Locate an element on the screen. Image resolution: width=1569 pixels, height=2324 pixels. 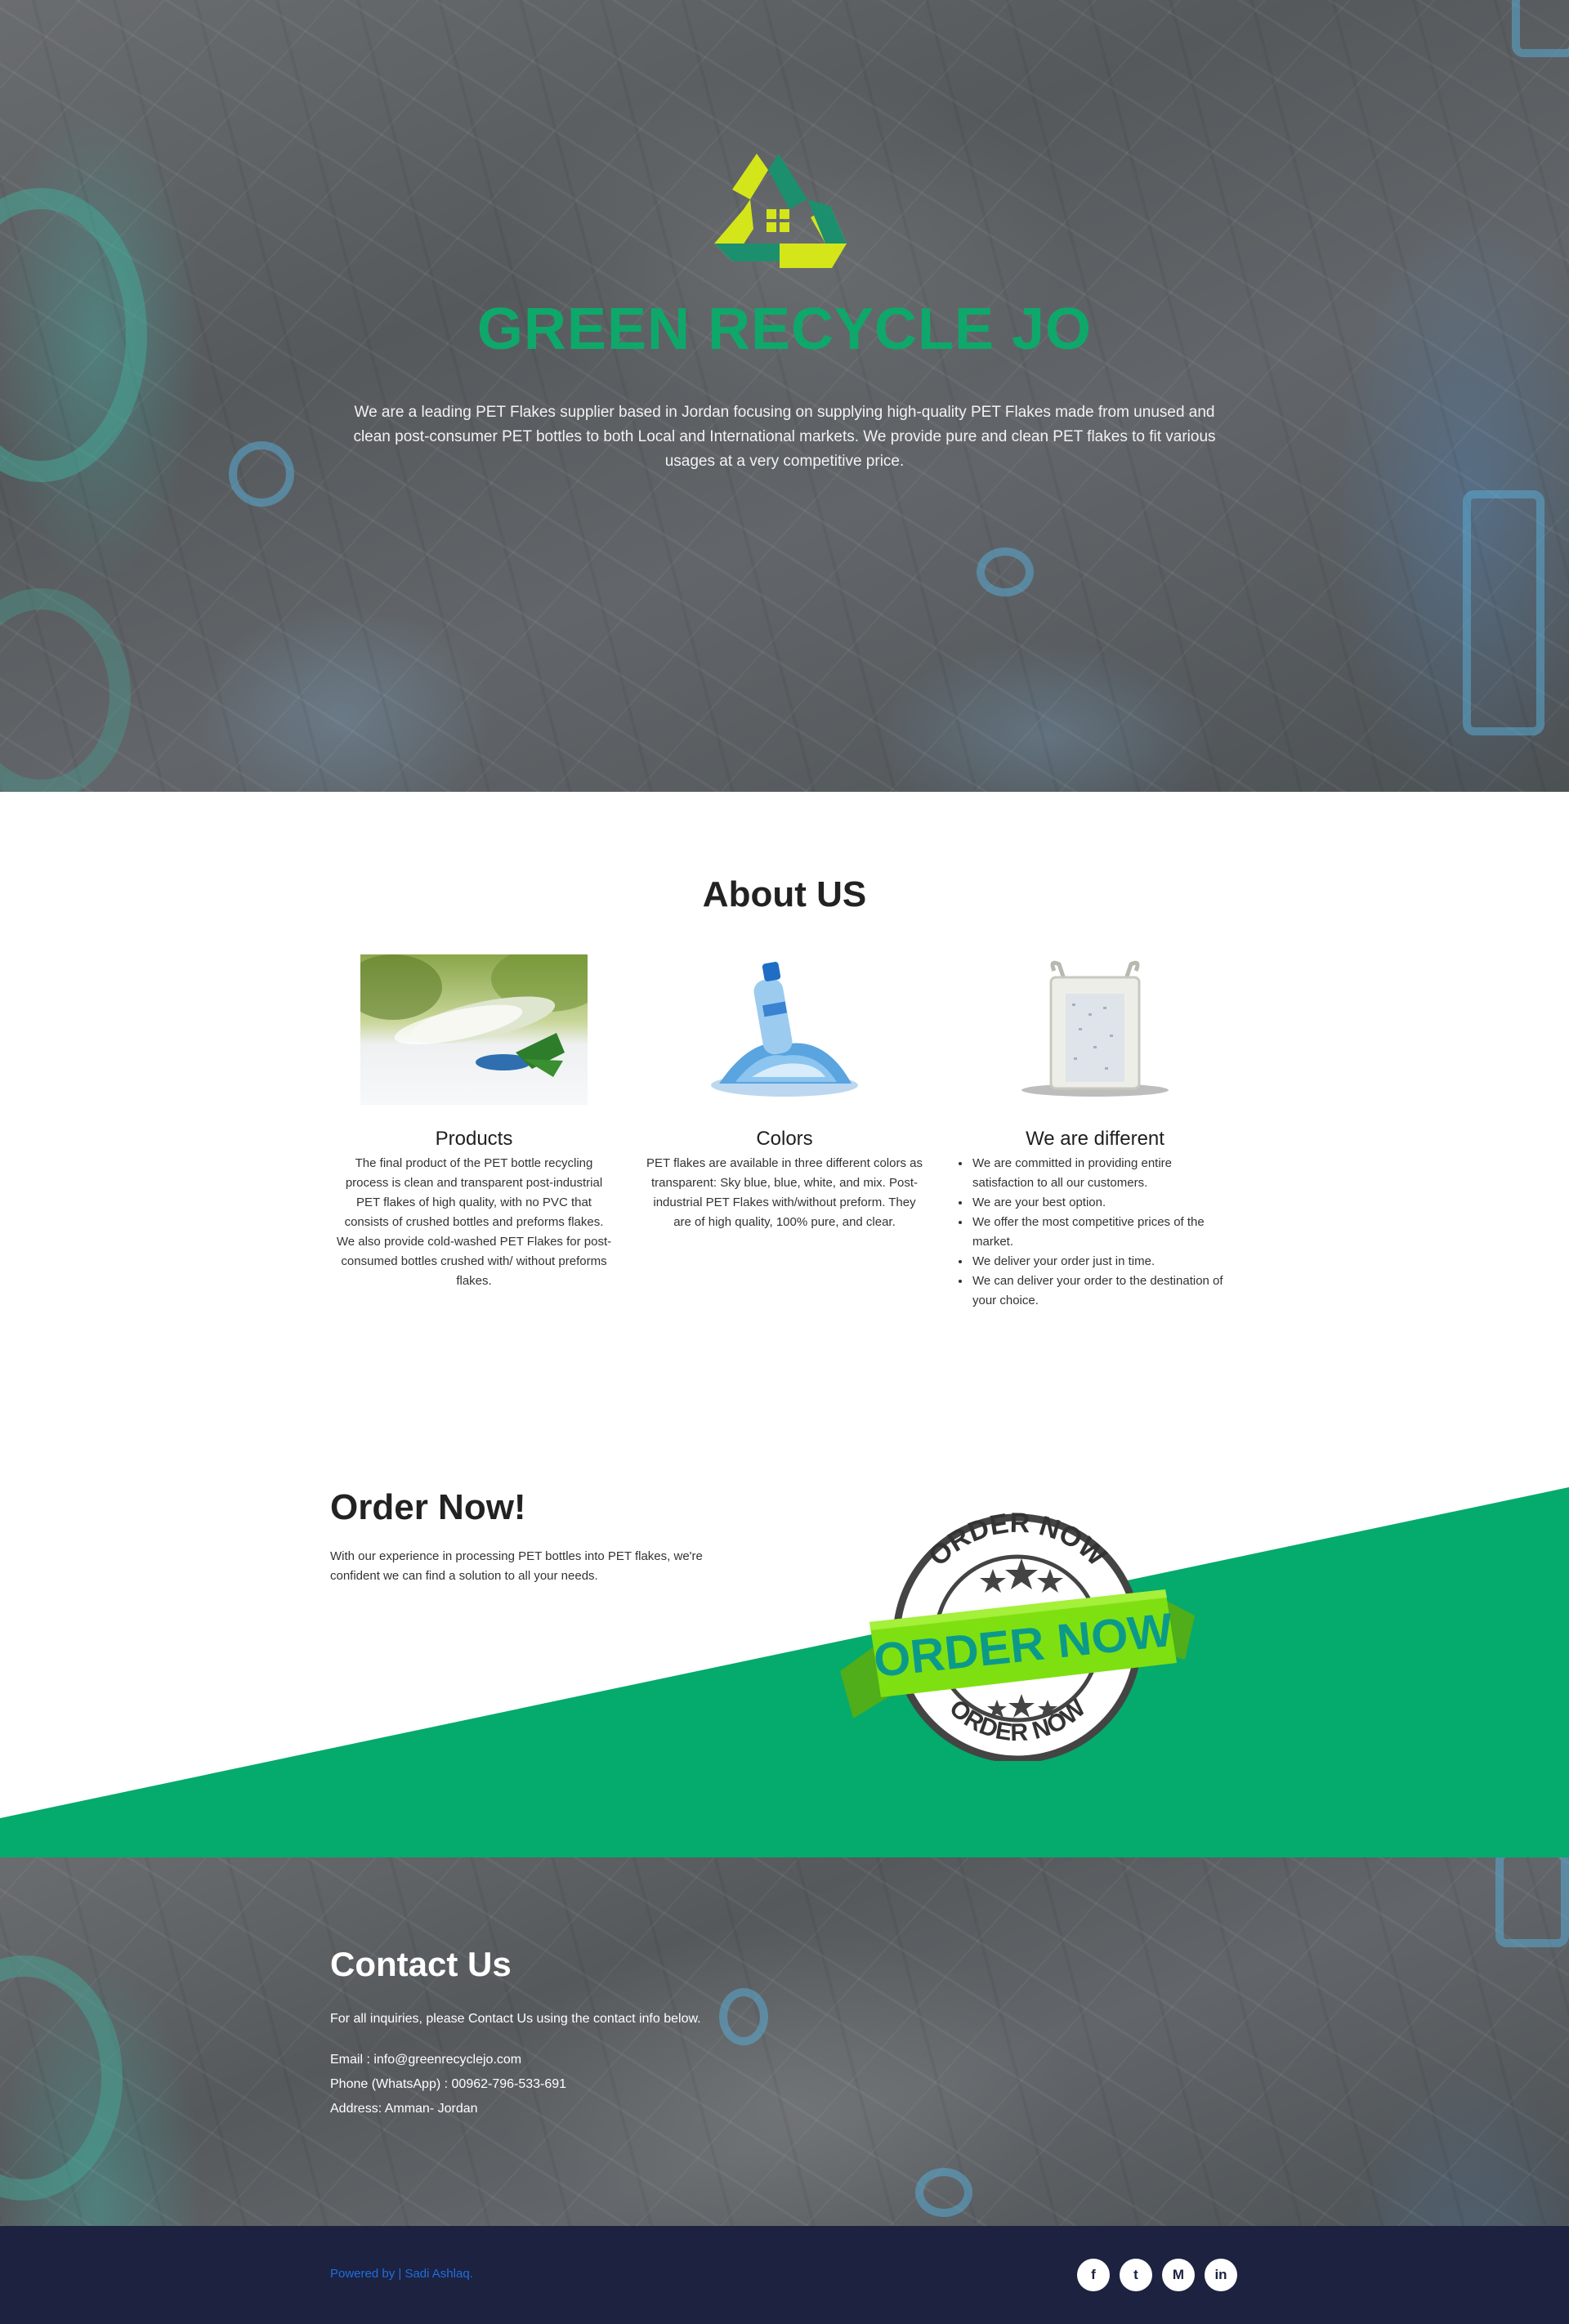
twitter-glyph: t is located at coordinates (1135, 2274).